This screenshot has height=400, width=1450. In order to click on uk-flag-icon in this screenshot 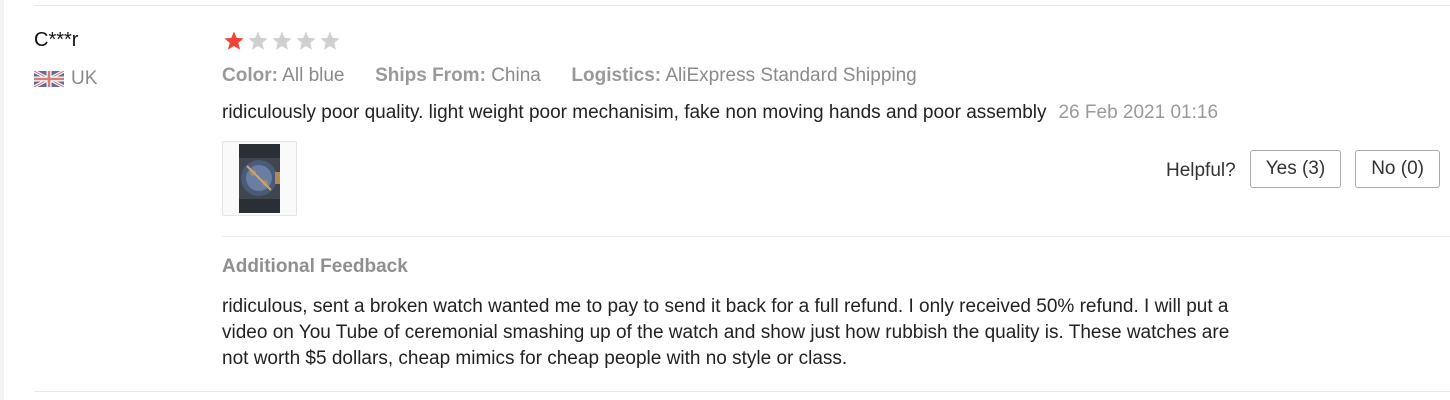, I will do `click(49, 79)`.